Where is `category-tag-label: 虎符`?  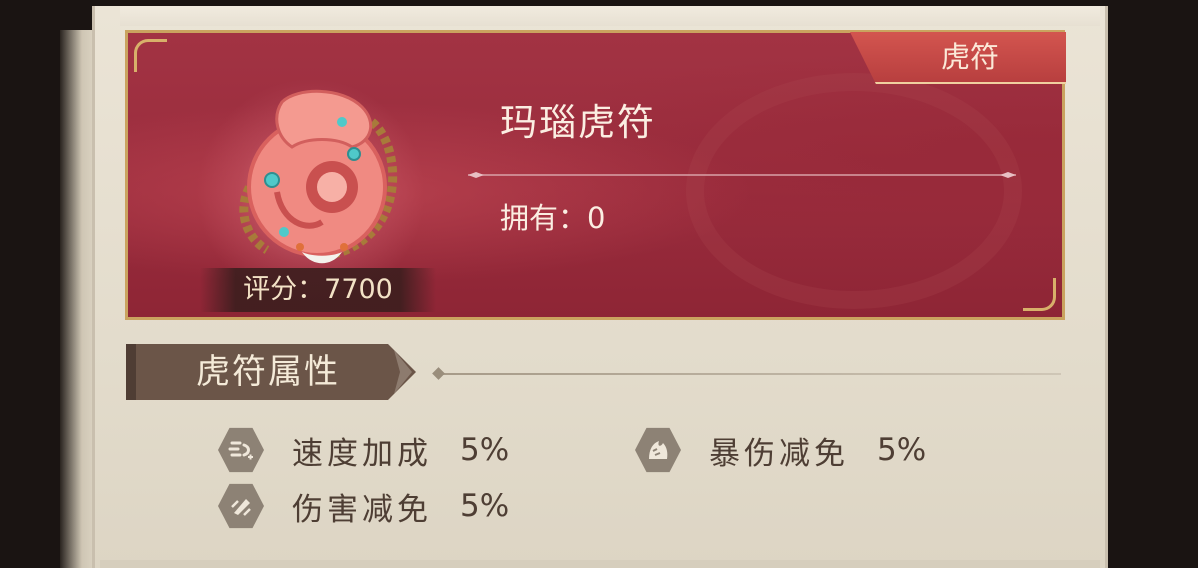 category-tag-label: 虎符 is located at coordinates (969, 57).